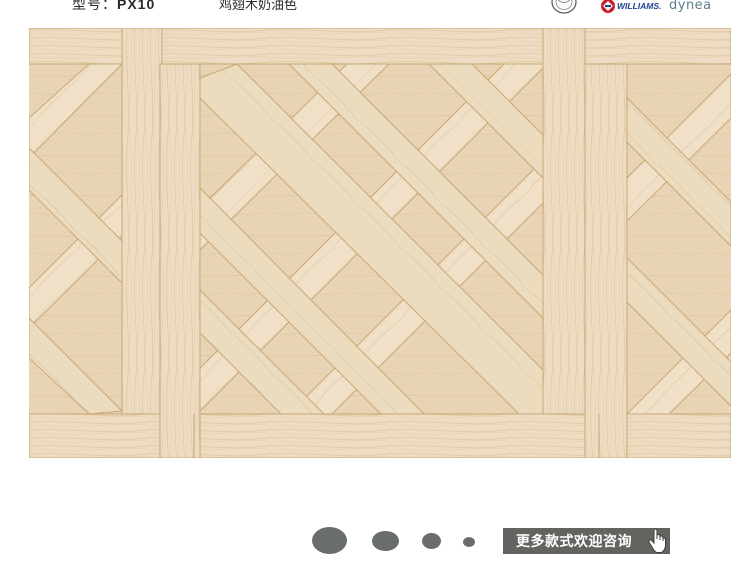 This screenshot has width=750, height=588. Describe the element at coordinates (258, 6) in the screenshot. I see `color-name: 鸡翅木奶油色` at that location.